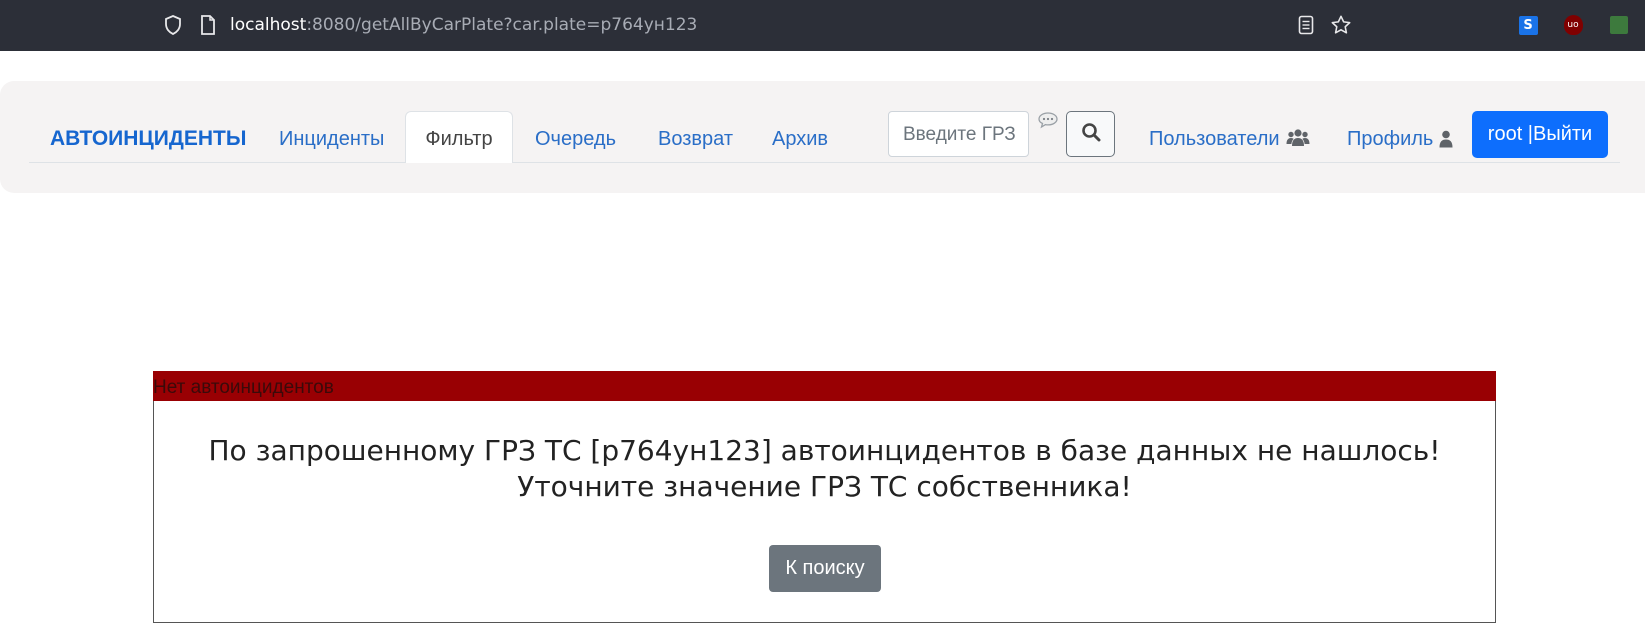 The width and height of the screenshot is (1645, 630). Describe the element at coordinates (1341, 25) in the screenshot. I see `star-icon` at that location.